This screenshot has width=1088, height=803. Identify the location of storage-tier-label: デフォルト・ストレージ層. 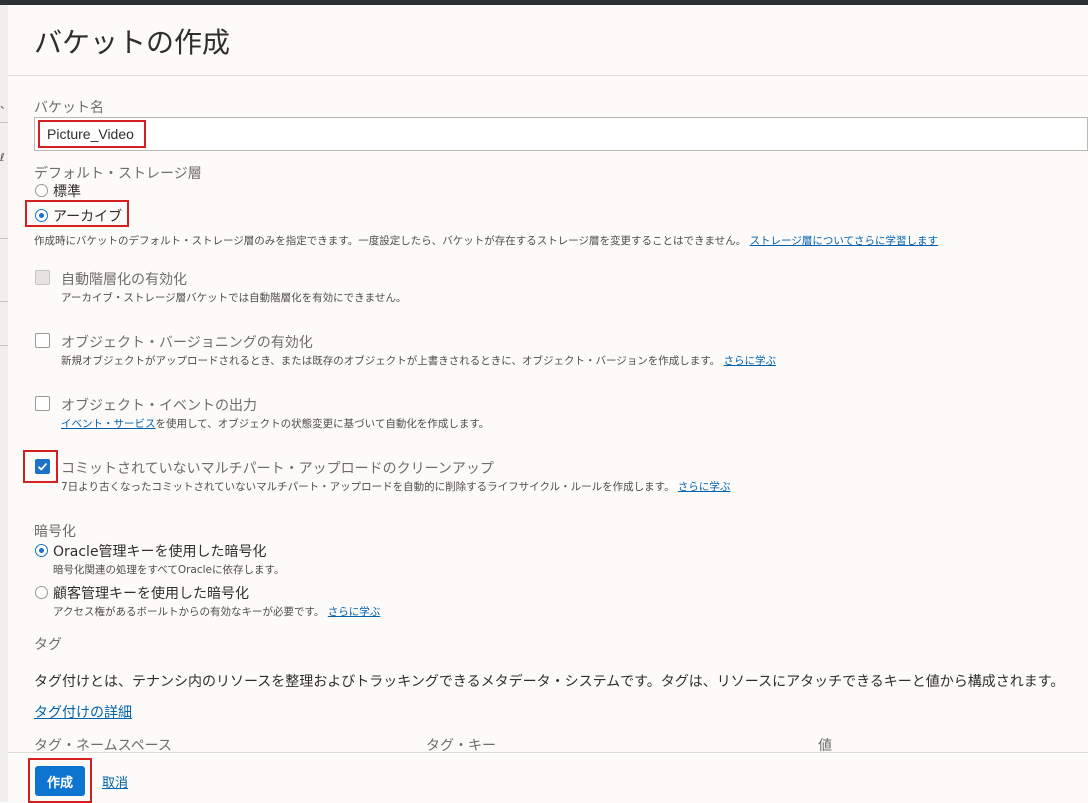
(118, 174).